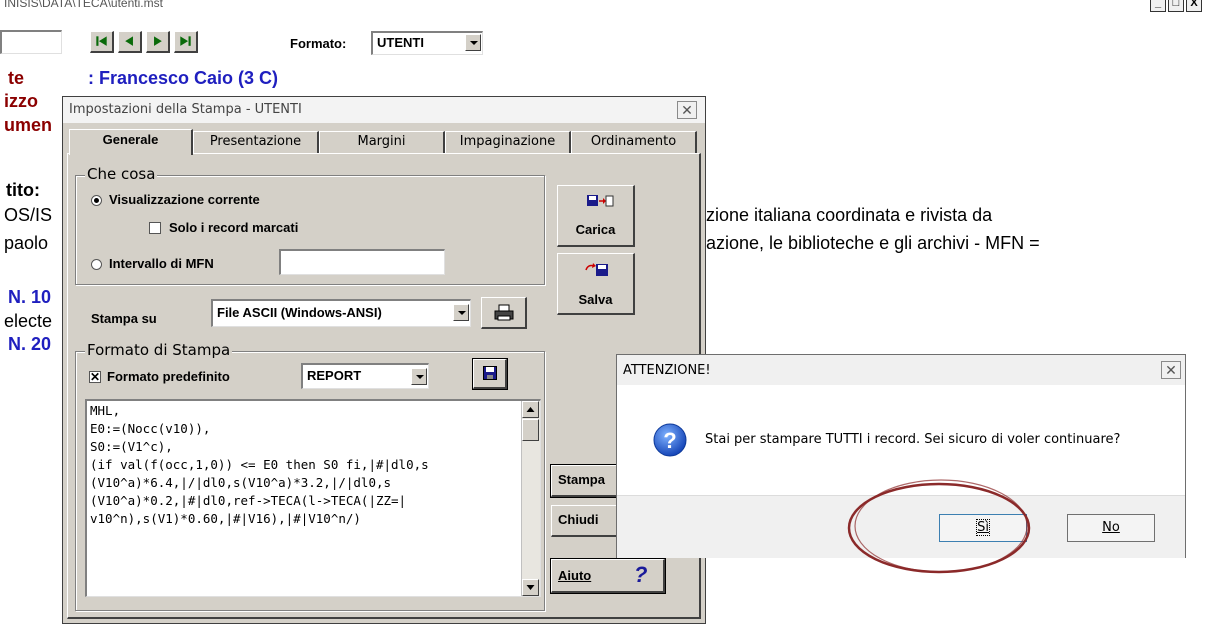 The image size is (1206, 624). Describe the element at coordinates (530, 498) in the screenshot. I see `format-code-scrollbar` at that location.